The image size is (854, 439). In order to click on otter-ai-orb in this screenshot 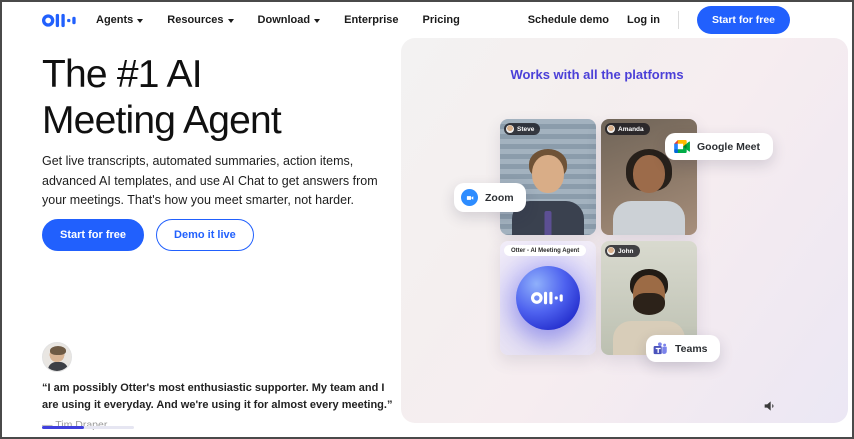, I will do `click(548, 298)`.